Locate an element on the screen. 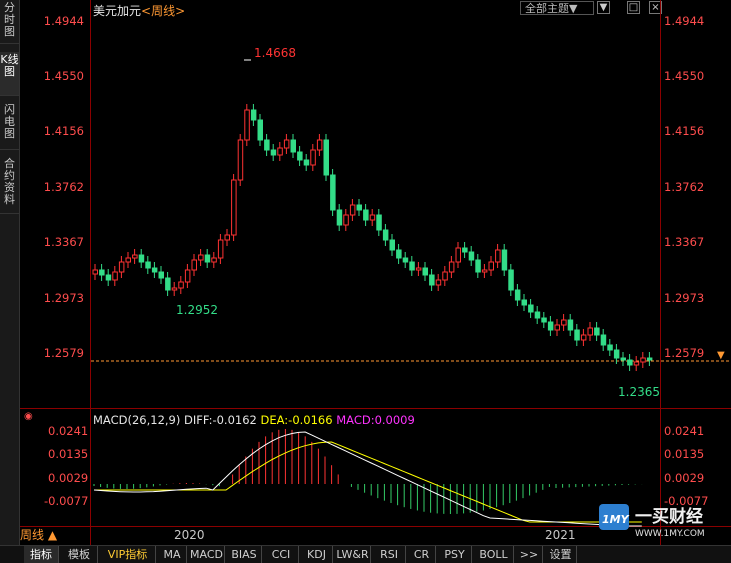  watermark-name: 一买财经 is located at coordinates (669, 516).